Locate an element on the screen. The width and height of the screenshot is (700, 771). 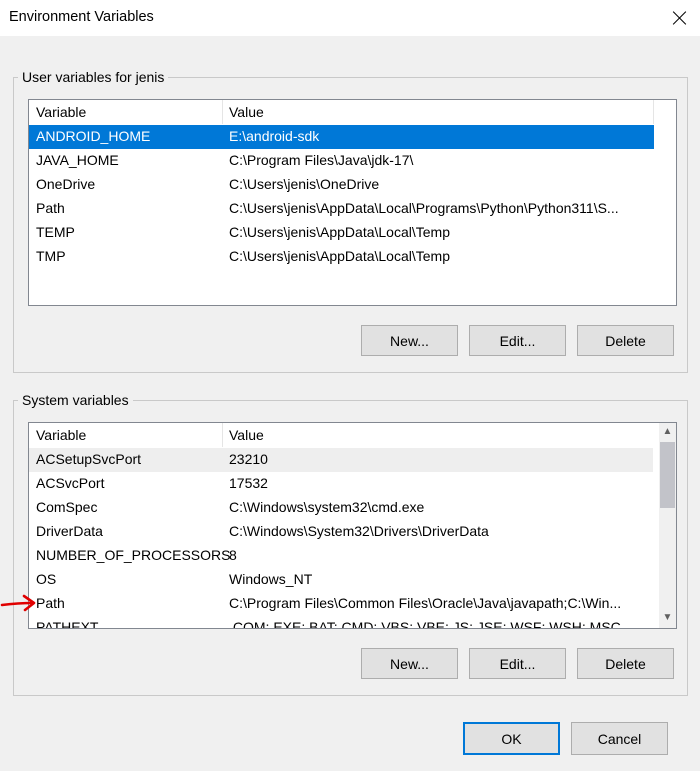
table-row: TEMP C:\Users\jenis\AppData\Local\Temp is located at coordinates (341, 233).